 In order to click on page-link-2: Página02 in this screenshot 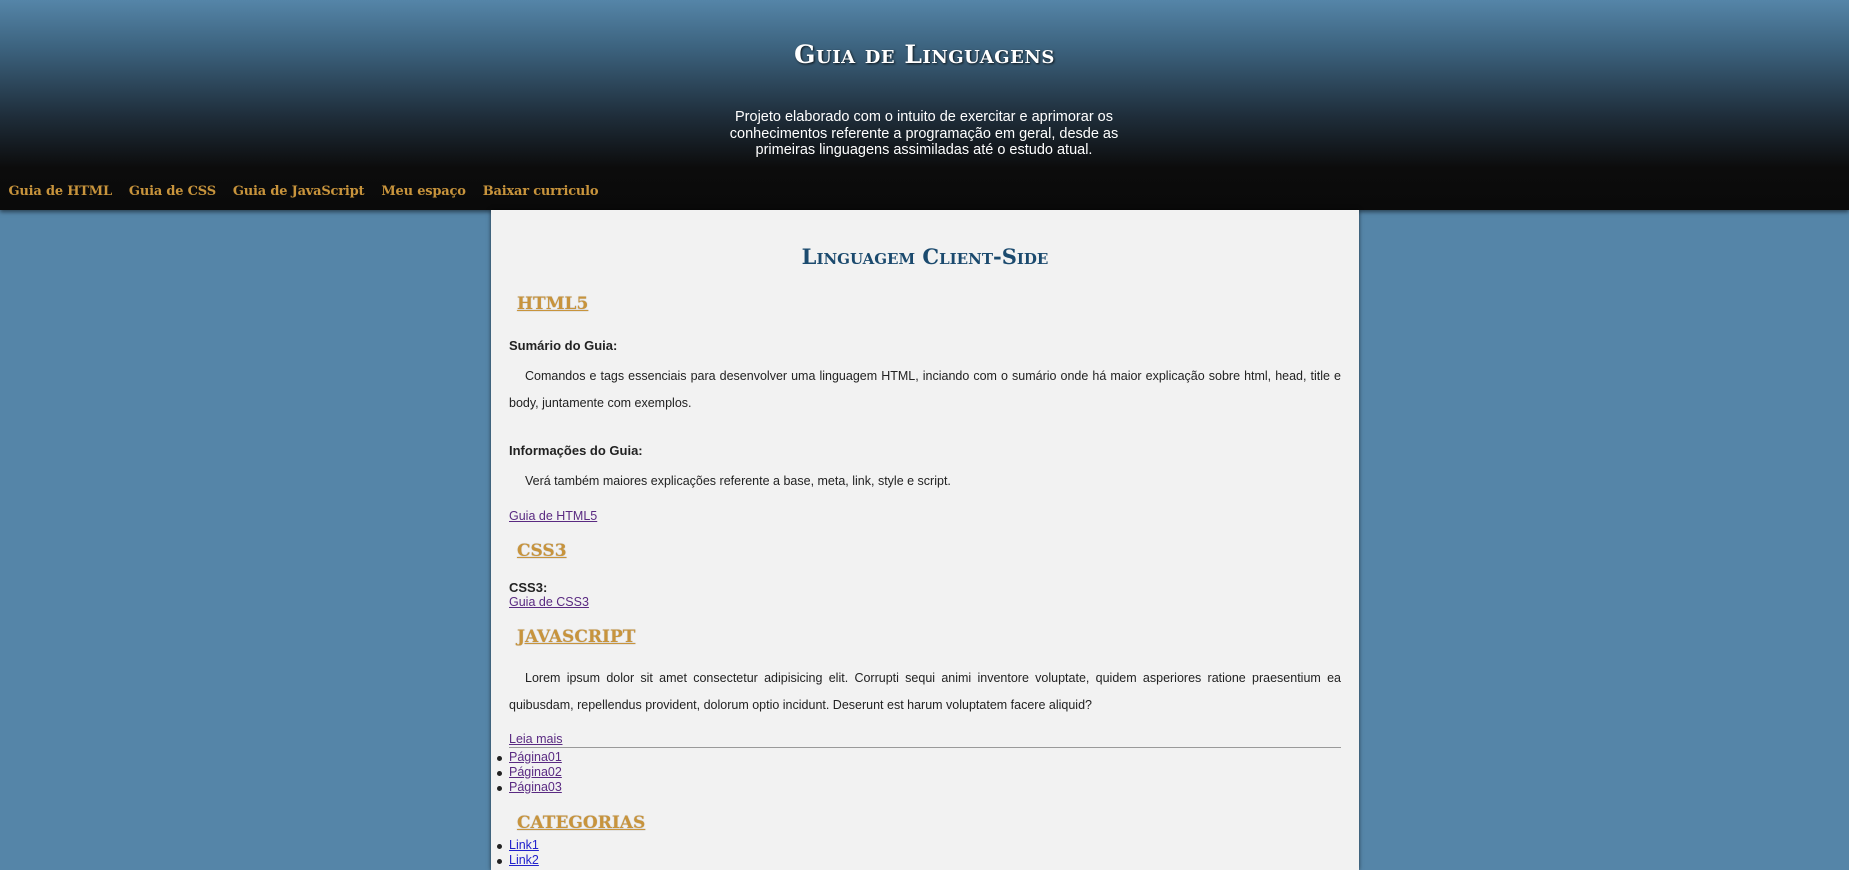, I will do `click(535, 772)`.